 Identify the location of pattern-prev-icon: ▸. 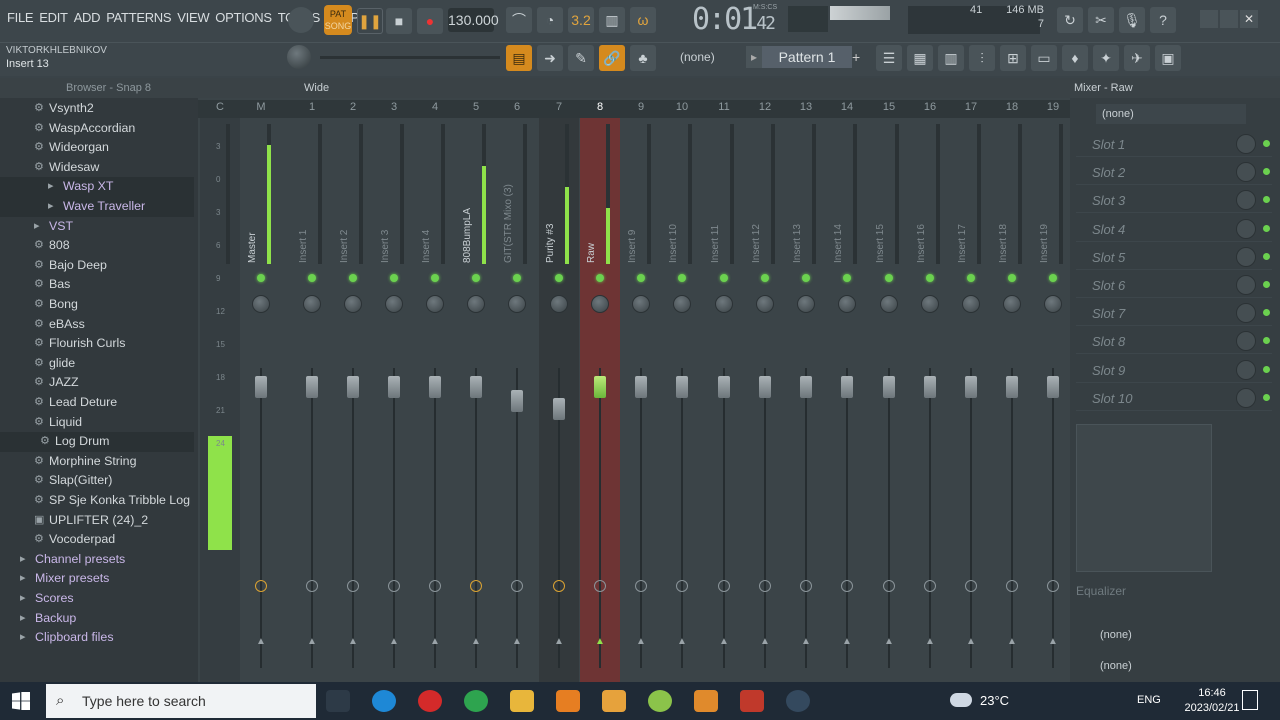
(754, 57).